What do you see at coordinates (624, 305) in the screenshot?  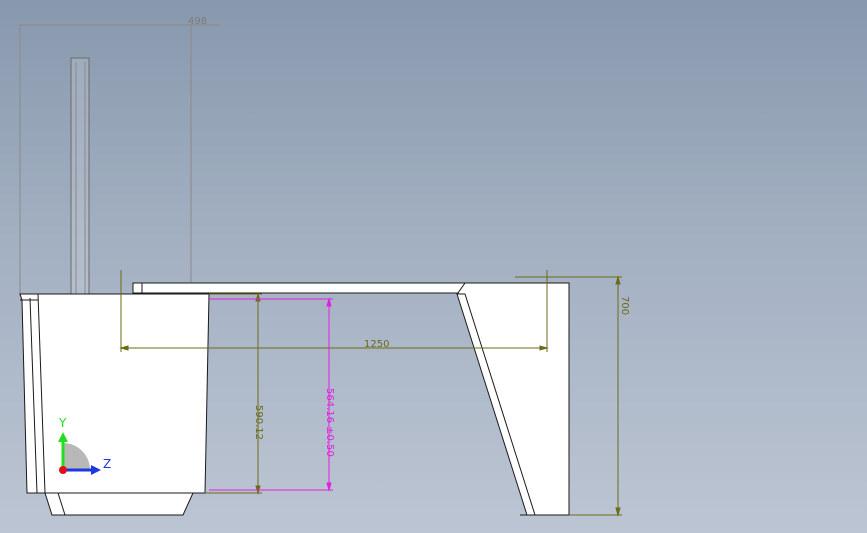 I see `dimension-height-right-label: 700` at bounding box center [624, 305].